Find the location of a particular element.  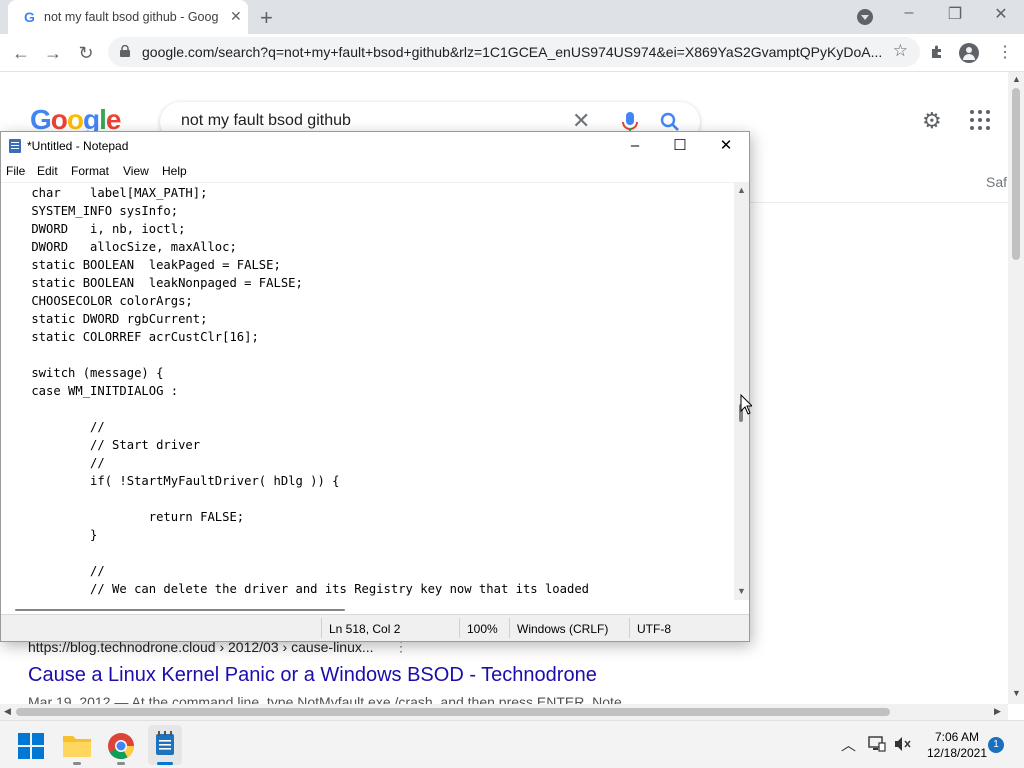

chrome-icon is located at coordinates (121, 746).